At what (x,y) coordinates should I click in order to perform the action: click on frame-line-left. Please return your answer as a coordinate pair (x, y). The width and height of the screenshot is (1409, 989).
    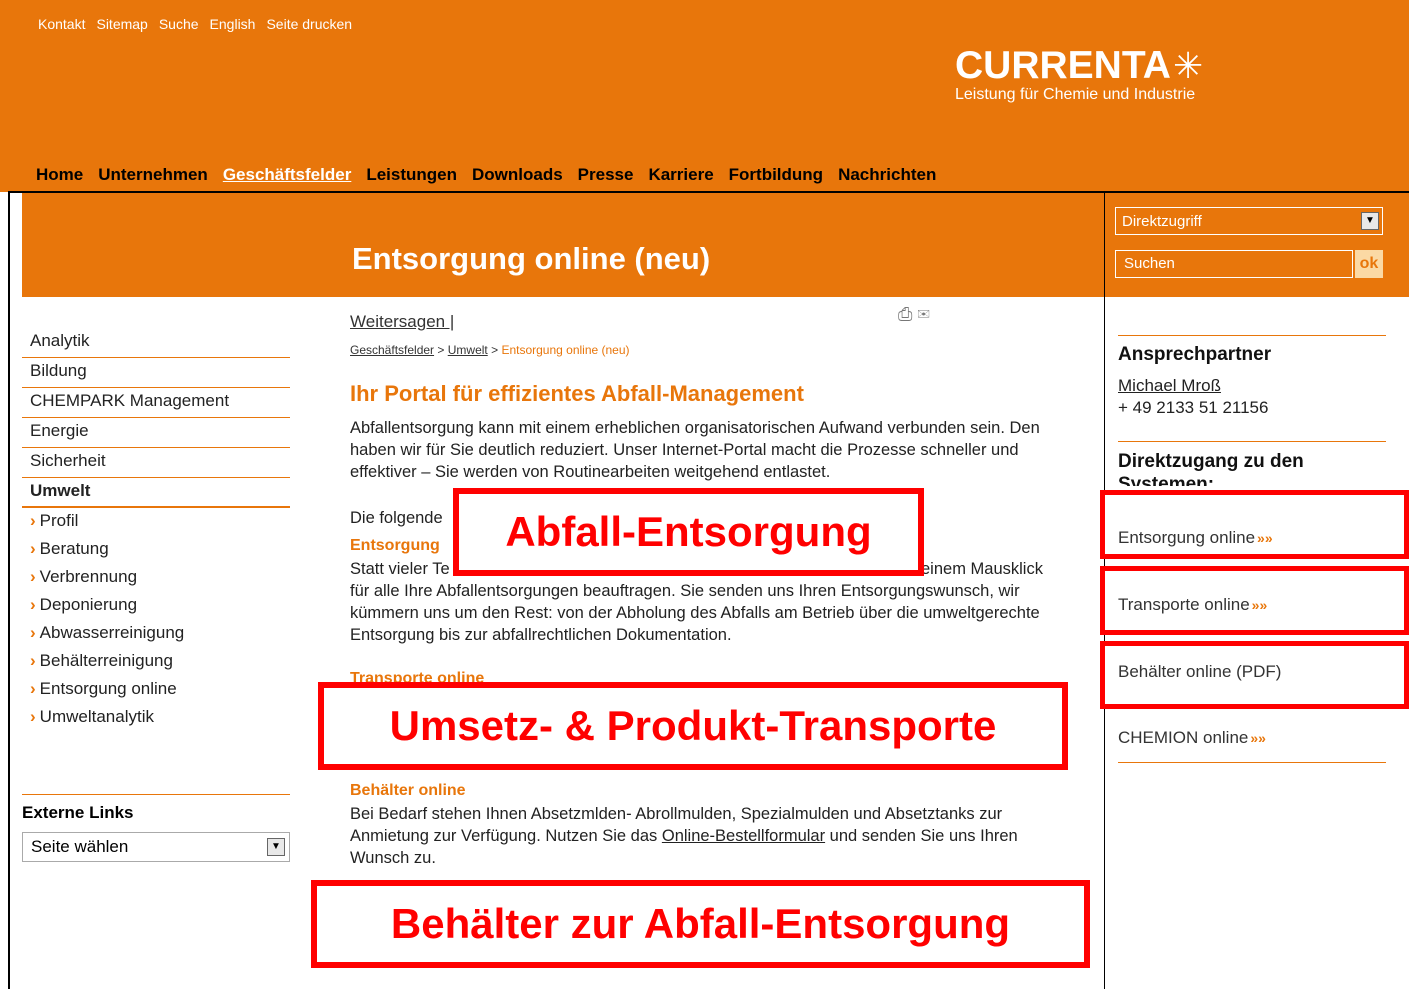
    Looking at the image, I should click on (9, 590).